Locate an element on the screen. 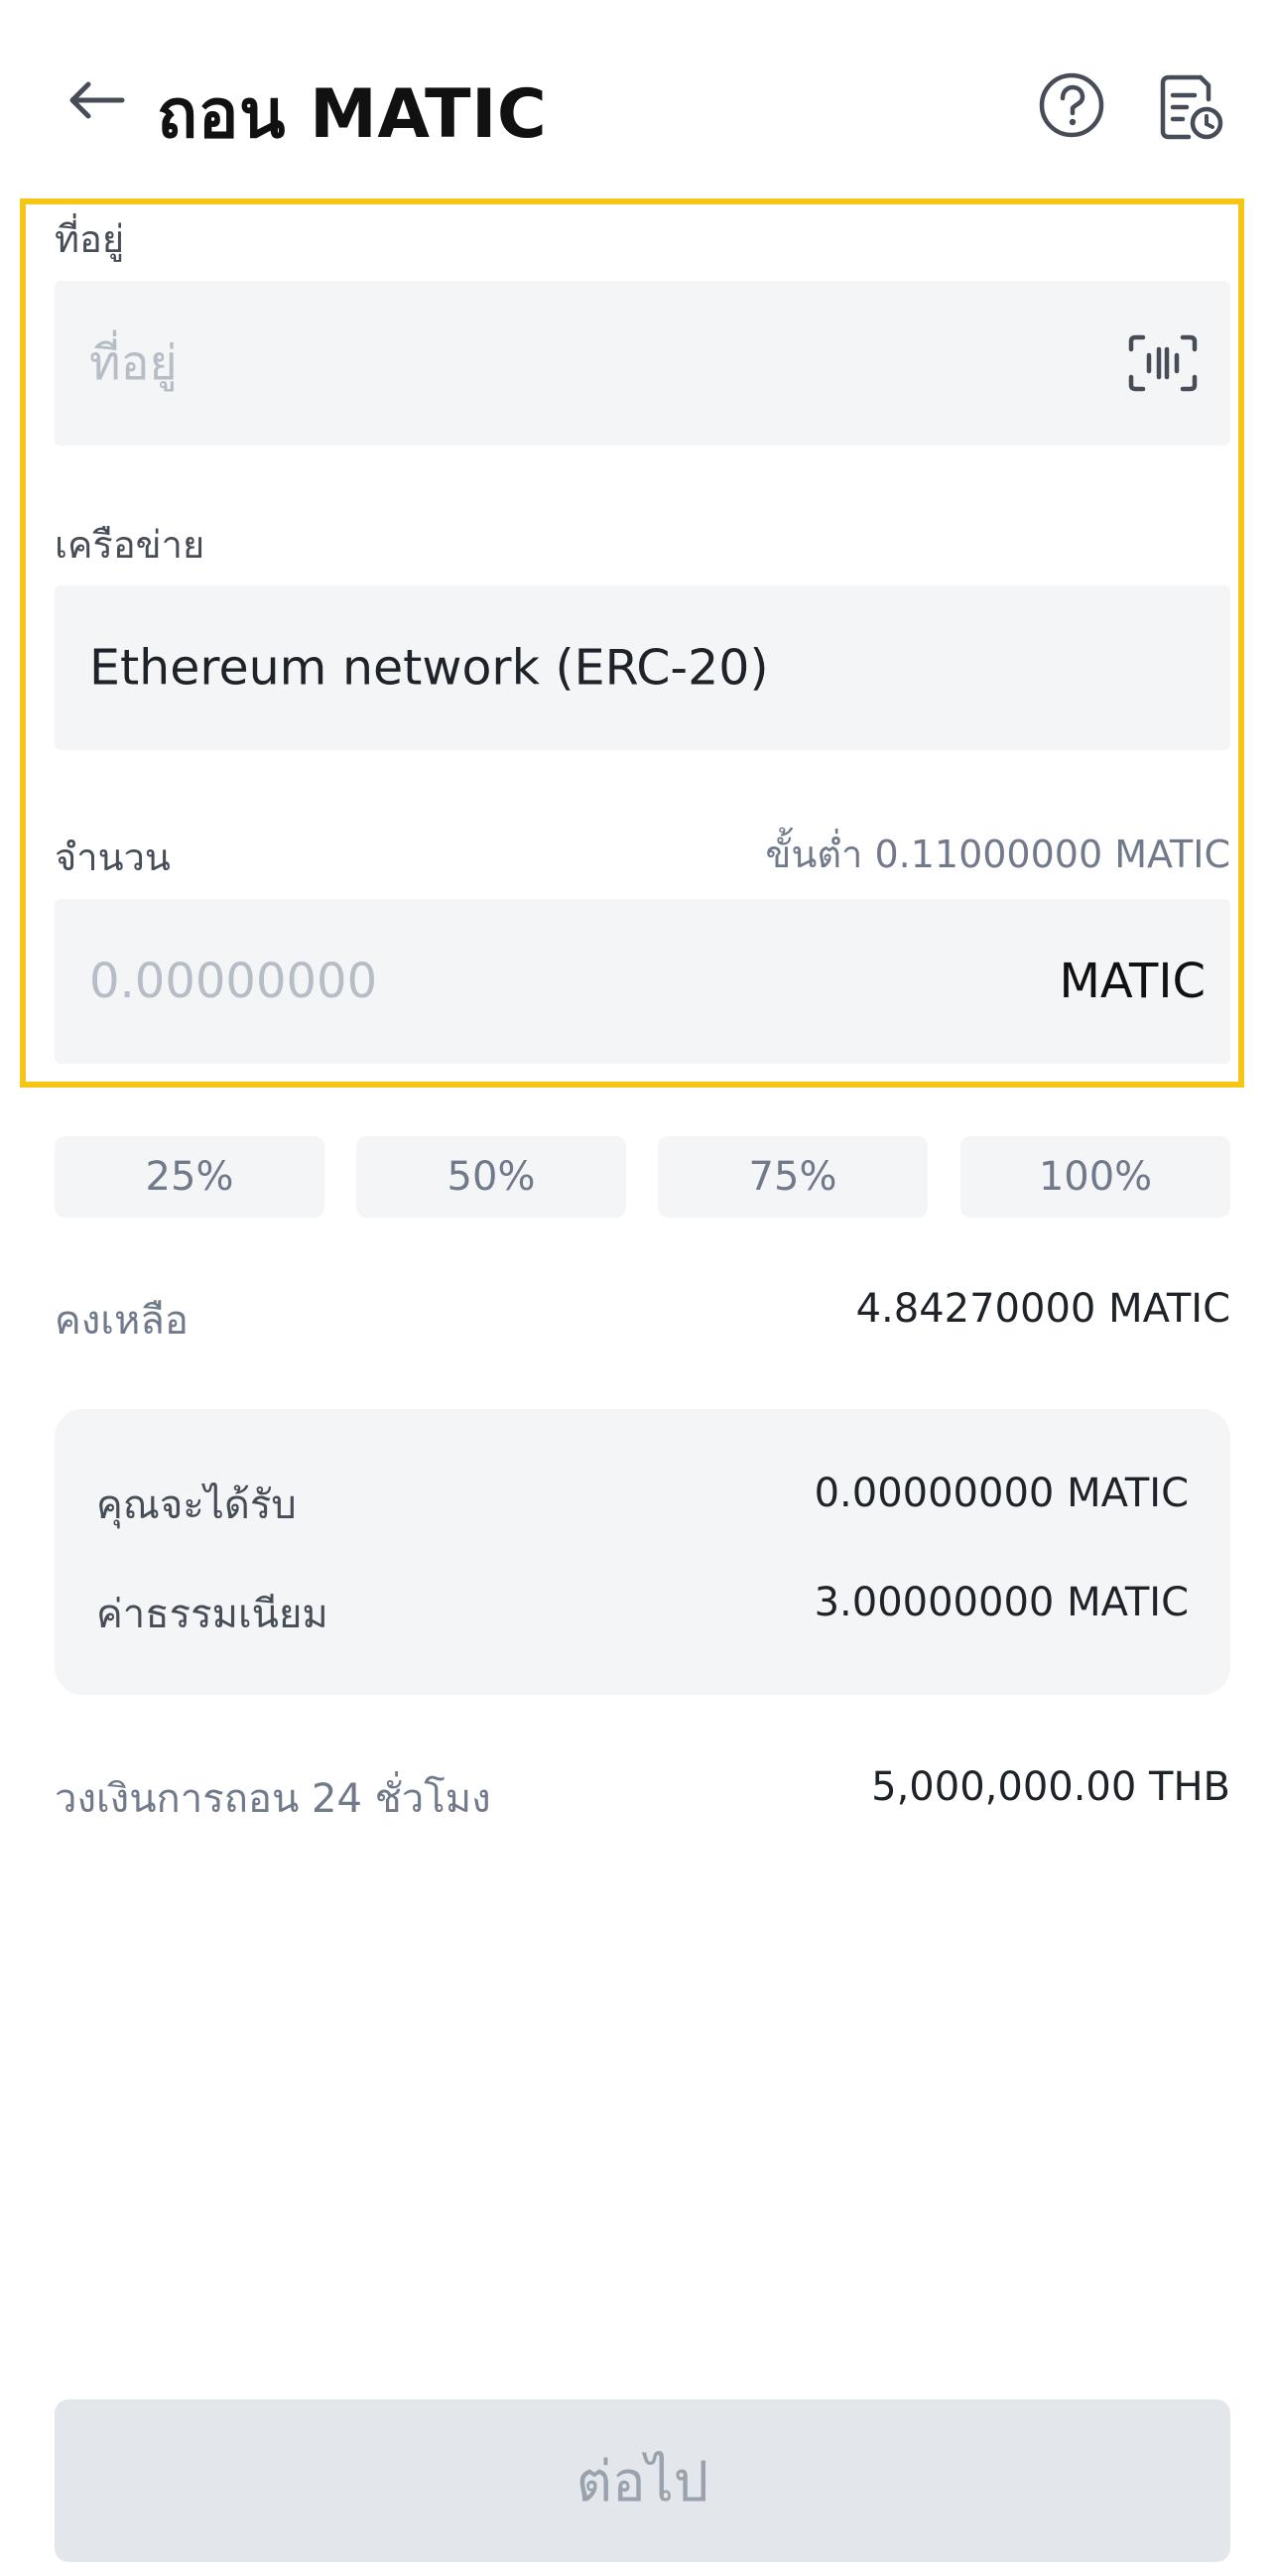 Image resolution: width=1274 pixels, height=2576 pixels. scan-icon is located at coordinates (1163, 363).